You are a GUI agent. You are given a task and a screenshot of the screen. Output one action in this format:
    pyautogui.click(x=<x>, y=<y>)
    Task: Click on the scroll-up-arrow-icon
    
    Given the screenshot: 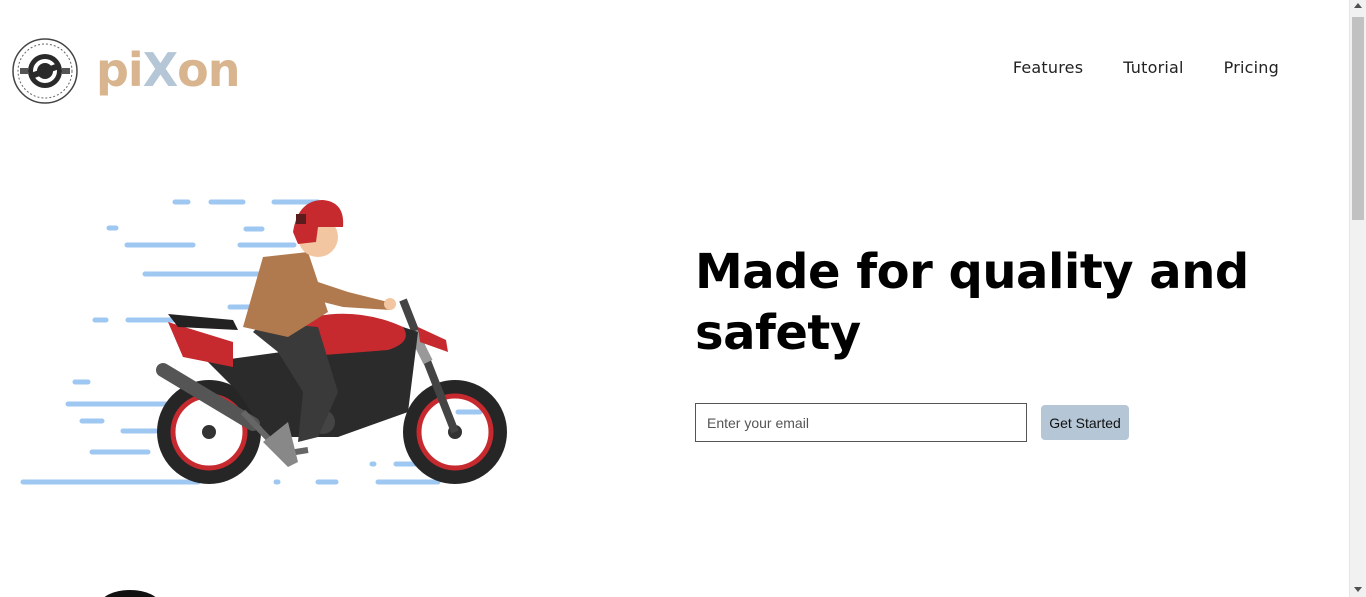 What is the action you would take?
    pyautogui.click(x=1358, y=5)
    